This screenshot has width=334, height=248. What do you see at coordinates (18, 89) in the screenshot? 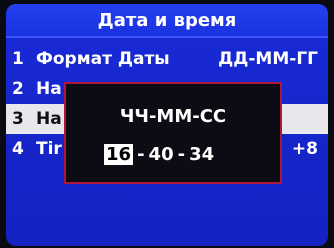
I see `menu-item-number: 2` at bounding box center [18, 89].